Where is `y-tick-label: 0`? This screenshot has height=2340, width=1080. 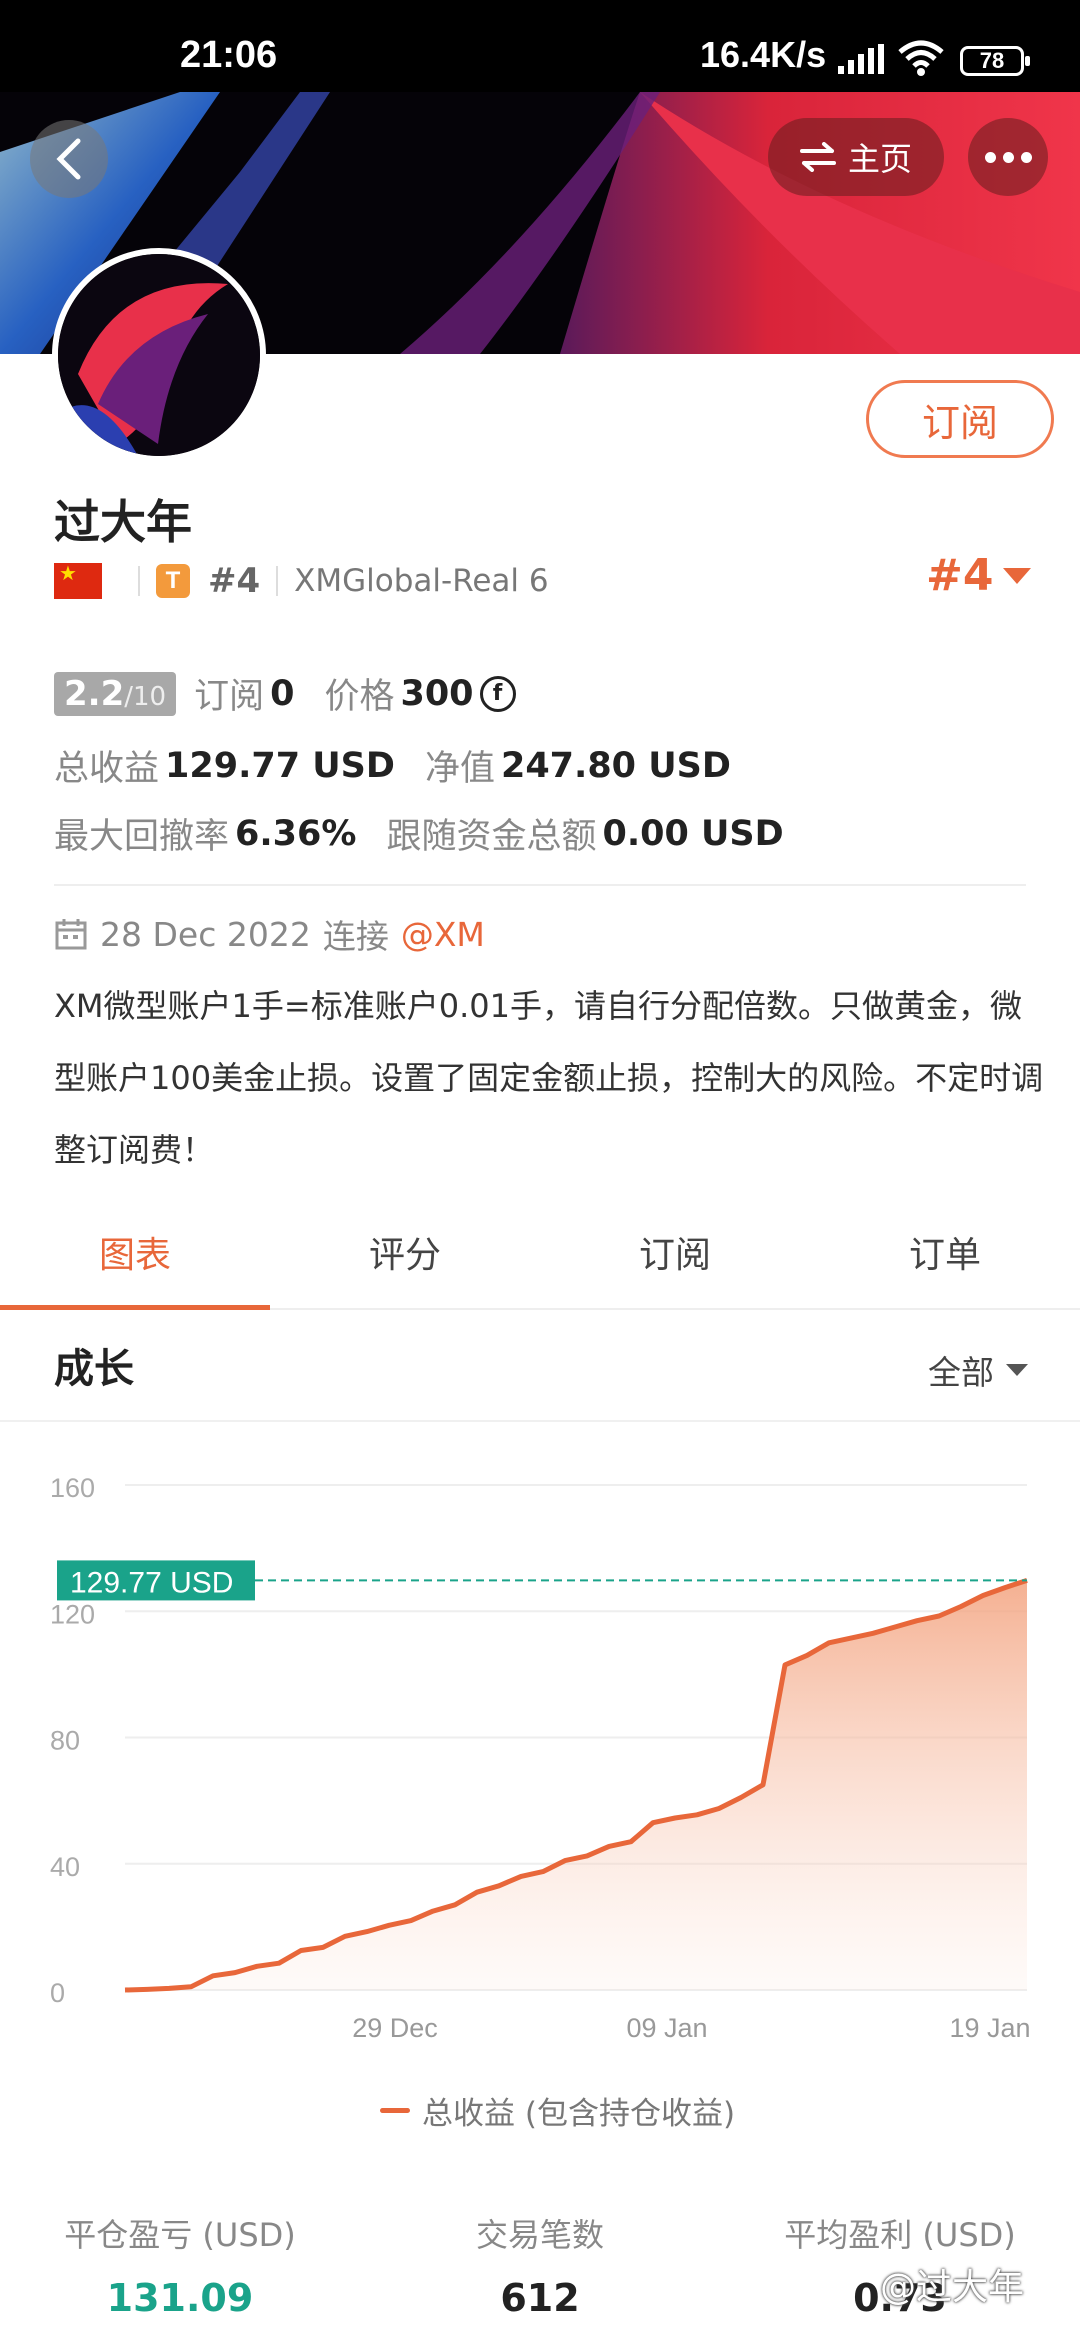 y-tick-label: 0 is located at coordinates (57, 1993).